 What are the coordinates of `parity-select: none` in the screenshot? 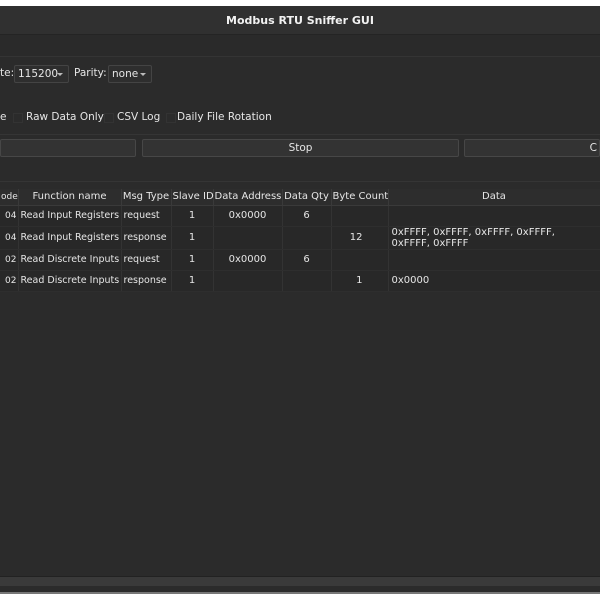 It's located at (130, 74).